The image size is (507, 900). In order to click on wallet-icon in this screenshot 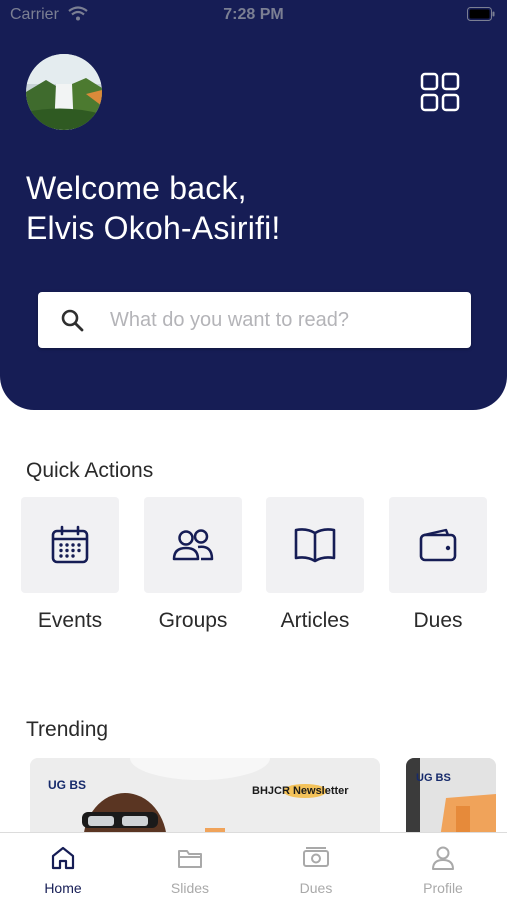, I will do `click(438, 545)`.